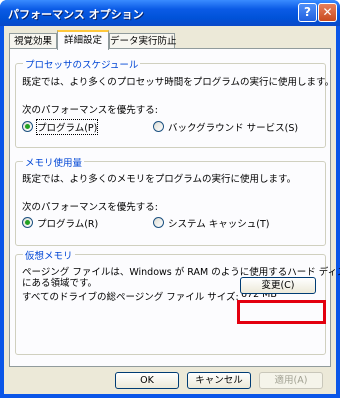 This screenshot has height=398, width=340. I want to click on processor-scheduling-title: プロセッサのスケジュール, so click(82, 64).